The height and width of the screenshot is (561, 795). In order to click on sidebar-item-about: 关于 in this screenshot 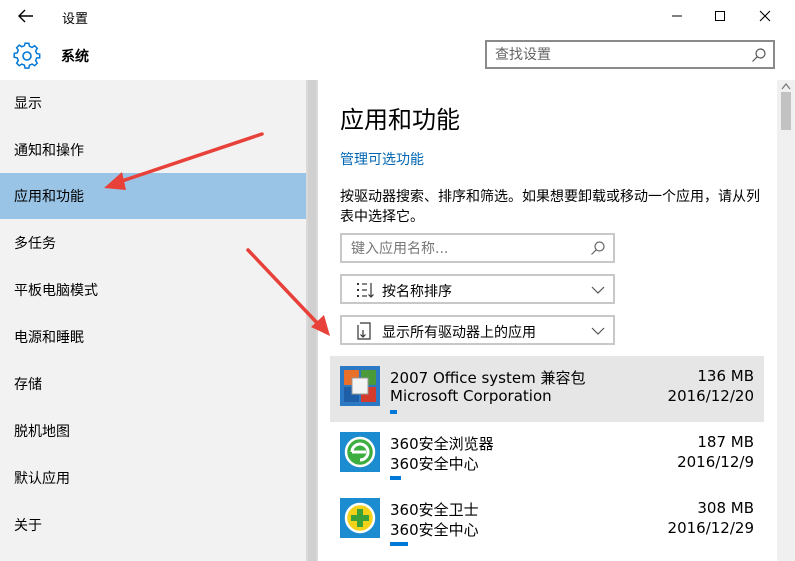, I will do `click(153, 525)`.